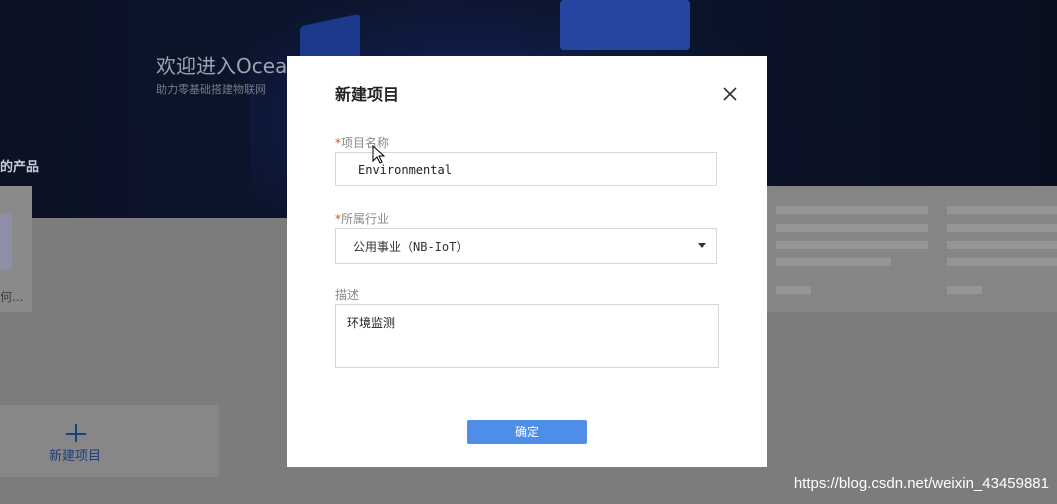 Image resolution: width=1057 pixels, height=504 pixels. I want to click on products-section-title: 的产品, so click(20, 167).